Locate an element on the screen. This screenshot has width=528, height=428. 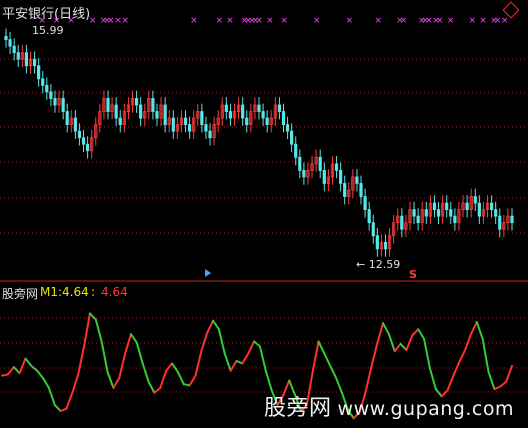
m1-label: M1: is located at coordinates (51, 292).